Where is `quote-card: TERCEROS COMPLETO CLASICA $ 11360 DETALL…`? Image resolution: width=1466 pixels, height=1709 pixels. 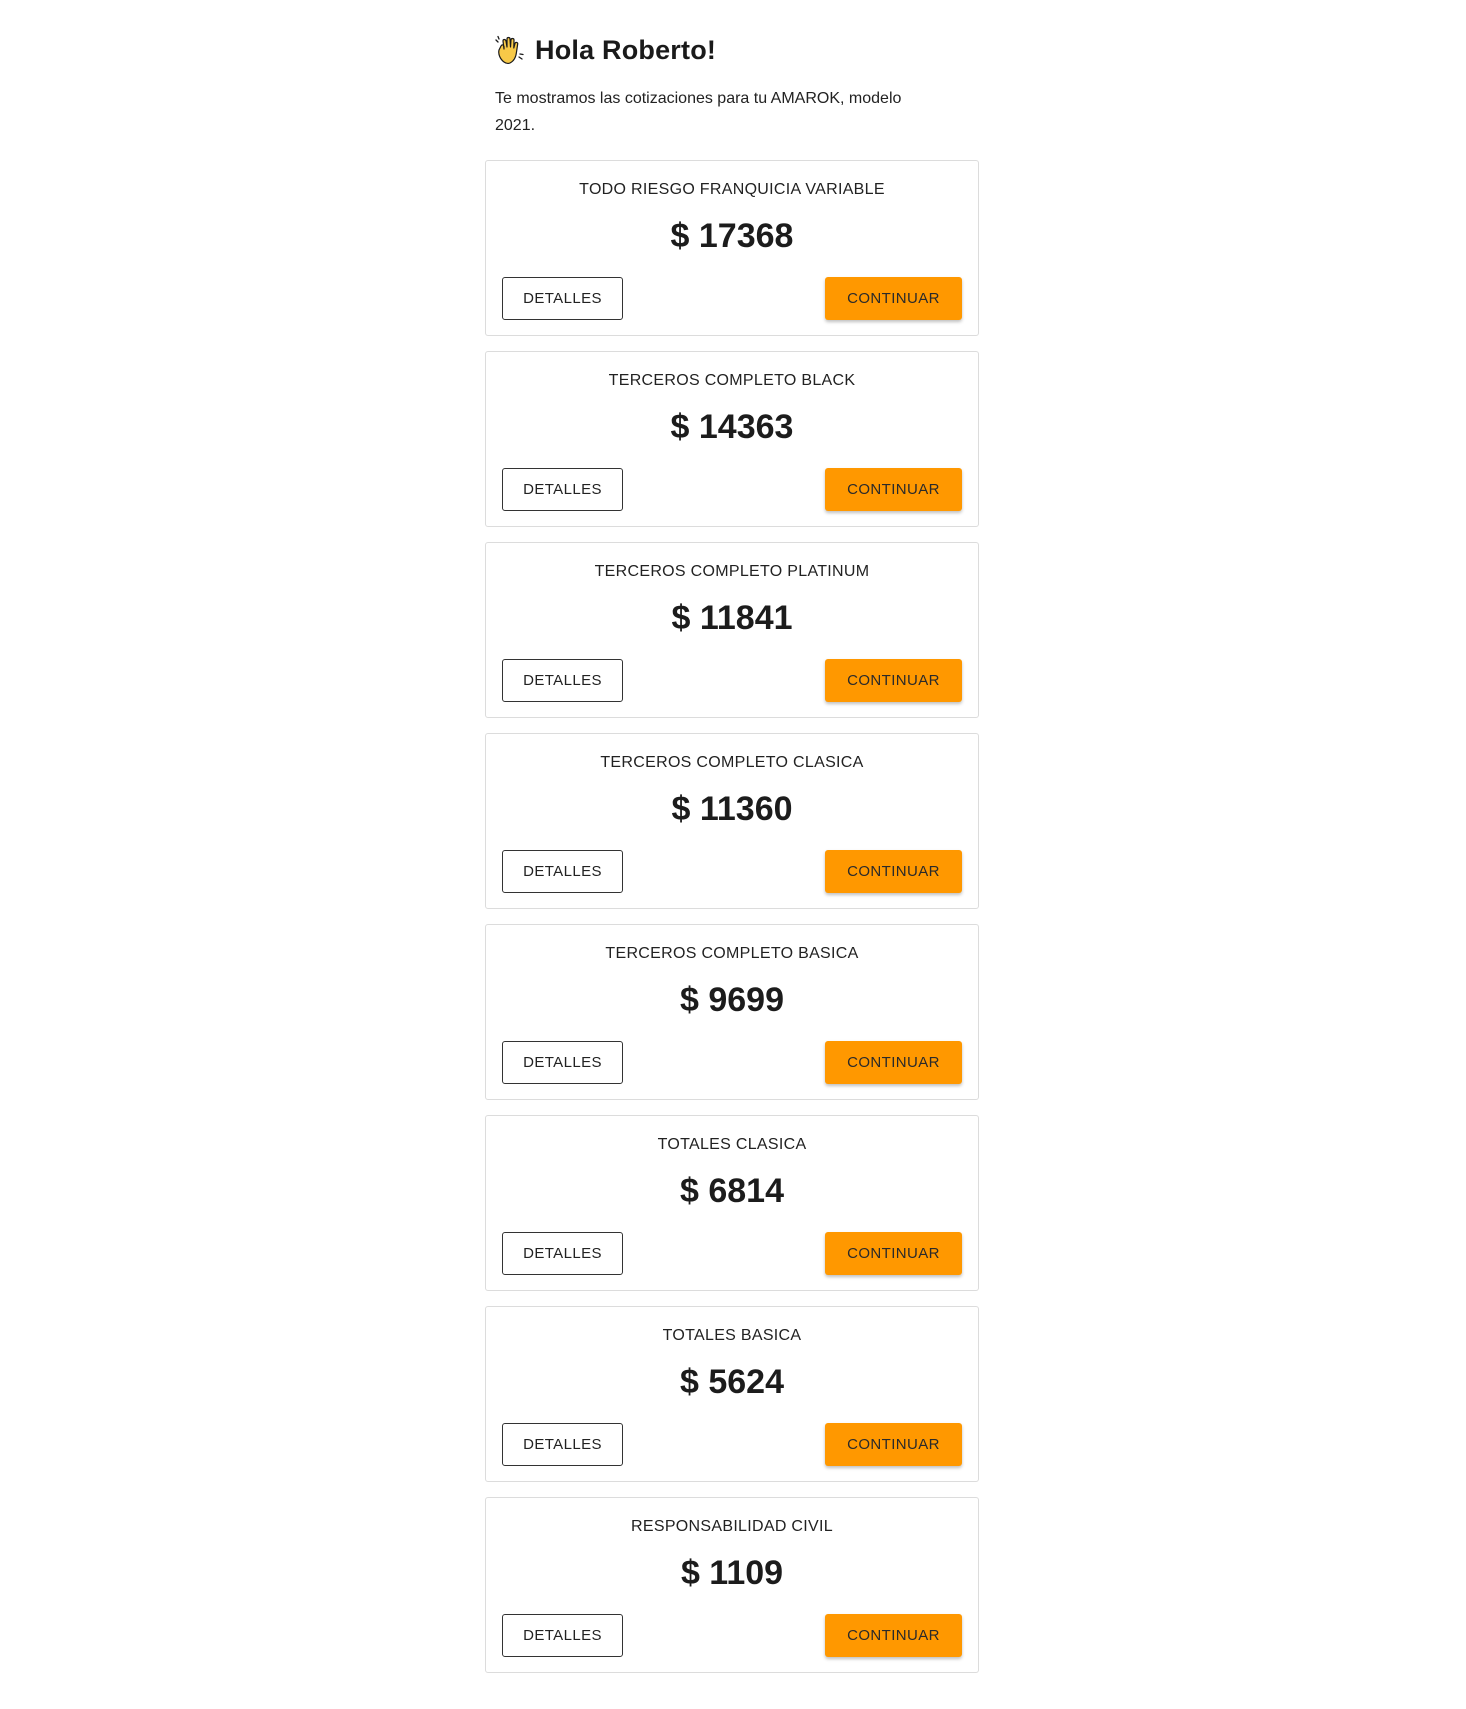
quote-card: TERCEROS COMPLETO CLASICA $ 11360 DETALL… is located at coordinates (732, 821).